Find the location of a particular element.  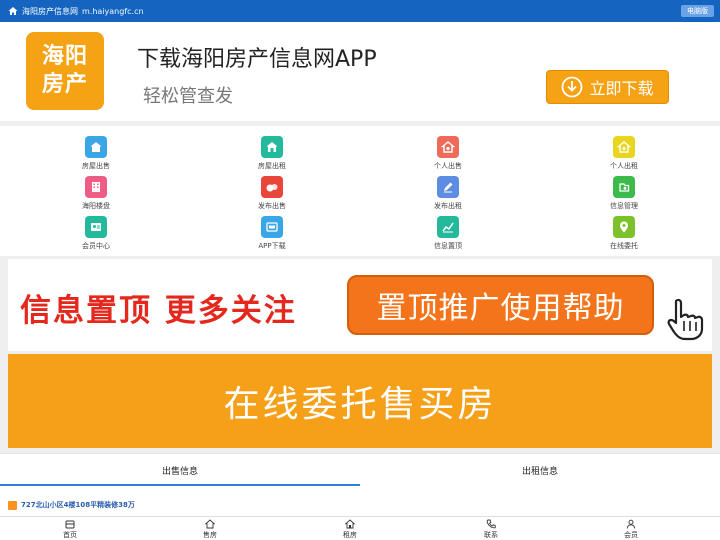

promotion-help-button: 置顶推广使用帮助 is located at coordinates (500, 305).